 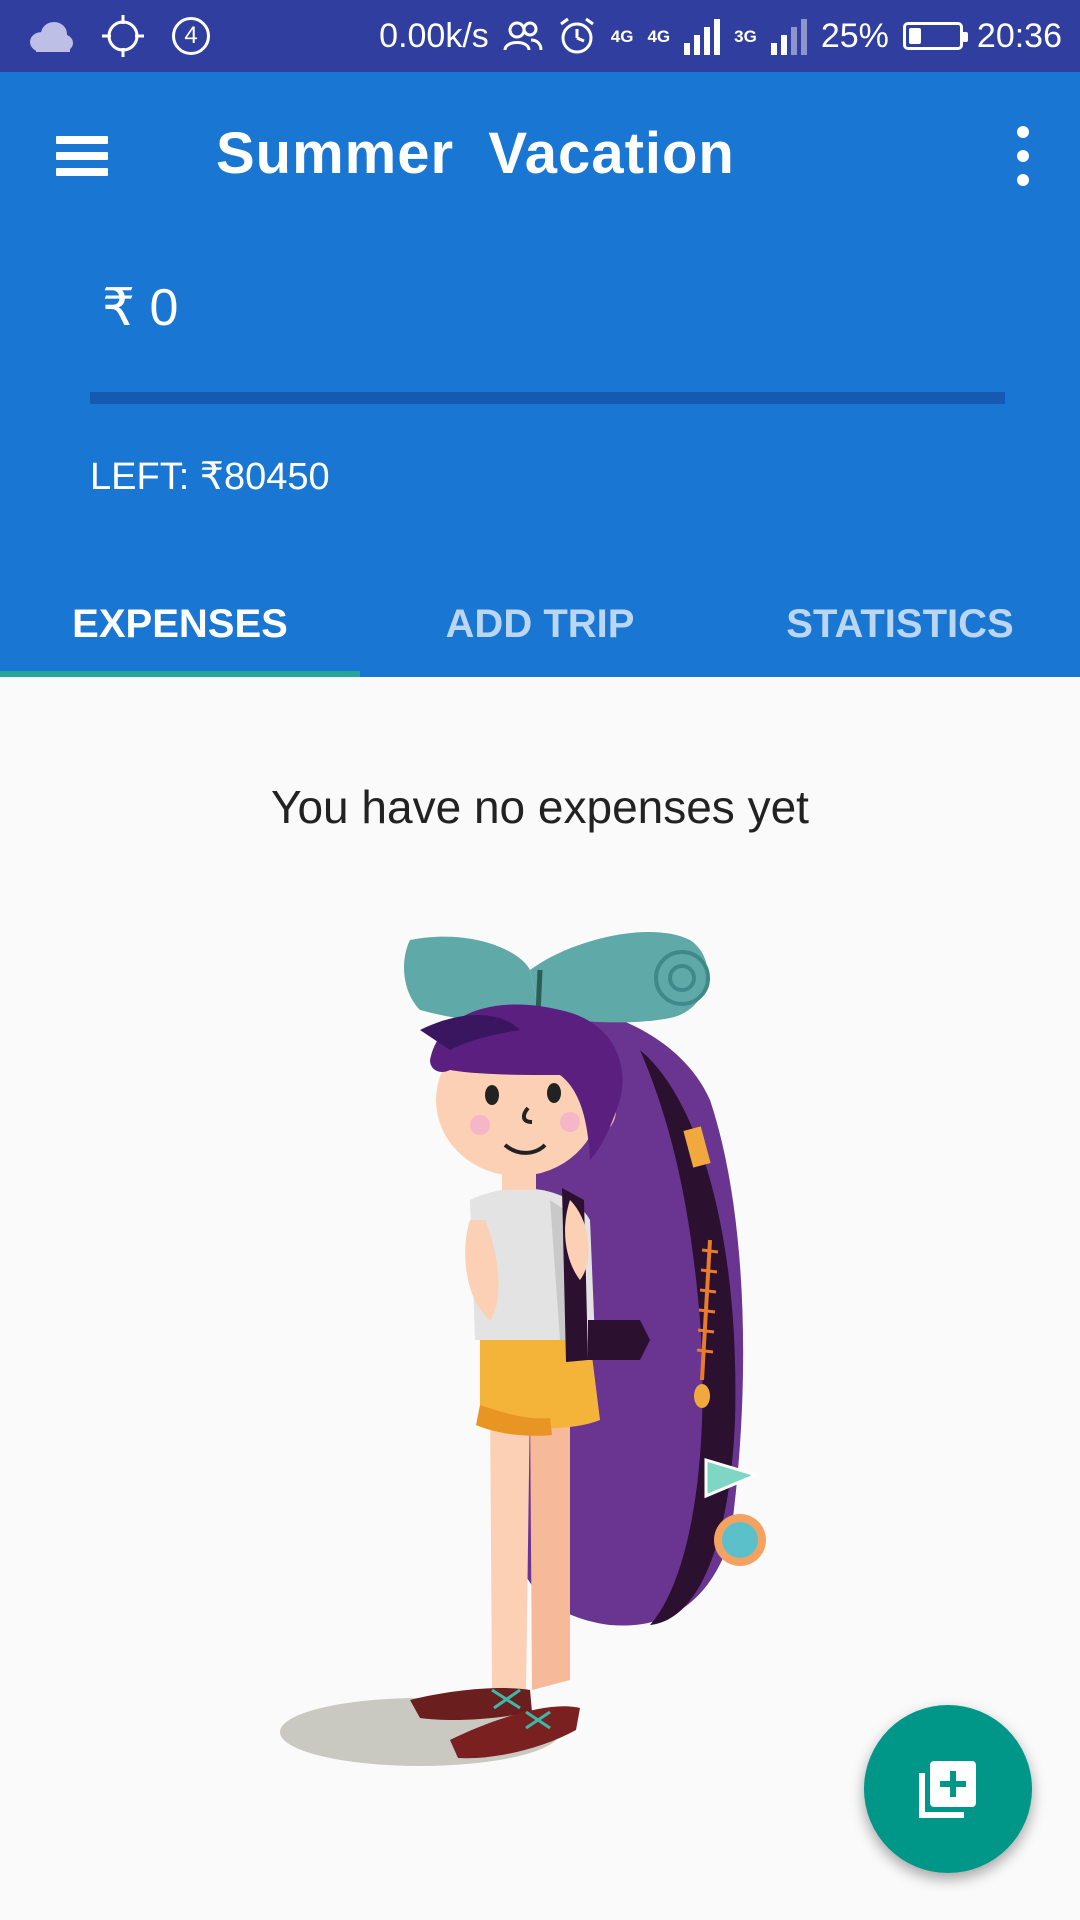 I want to click on contacts-icon, so click(x=523, y=36).